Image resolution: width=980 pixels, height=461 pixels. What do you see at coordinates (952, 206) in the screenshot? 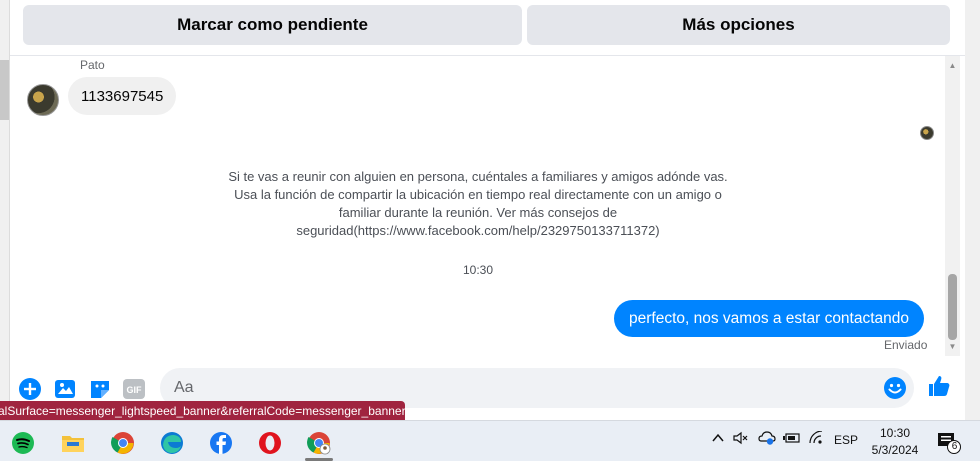
I see `chat-scrollbar: ▲ ▼` at bounding box center [952, 206].